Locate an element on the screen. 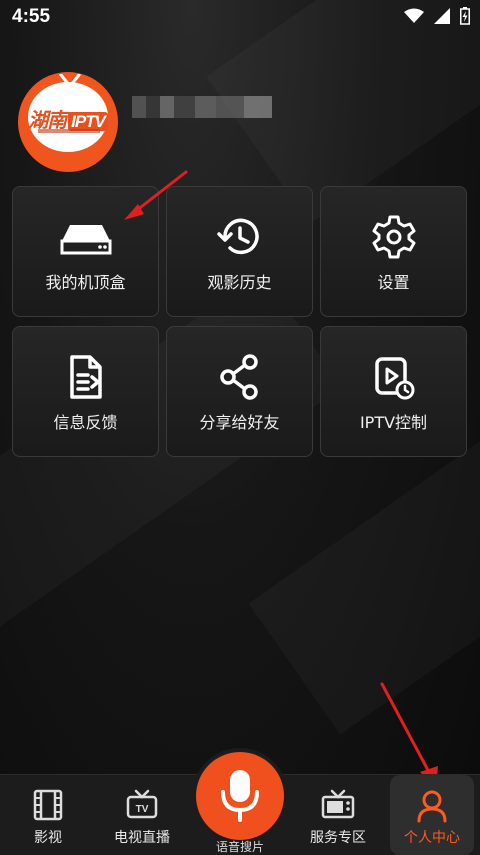 This screenshot has width=480, height=855. tile-share: 分享给好友 is located at coordinates (239, 391).